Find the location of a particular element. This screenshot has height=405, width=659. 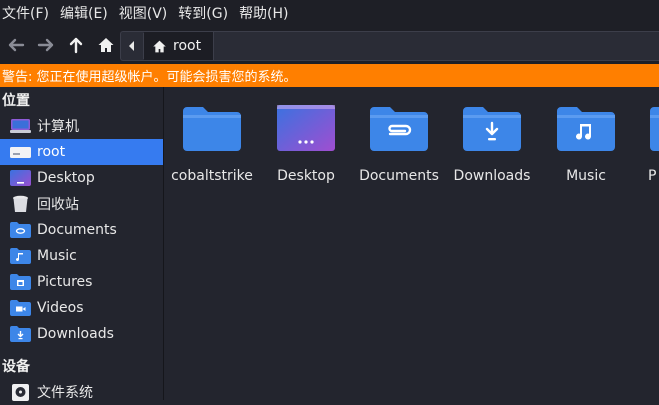

file-item-documents: Documents is located at coordinates (399, 142).